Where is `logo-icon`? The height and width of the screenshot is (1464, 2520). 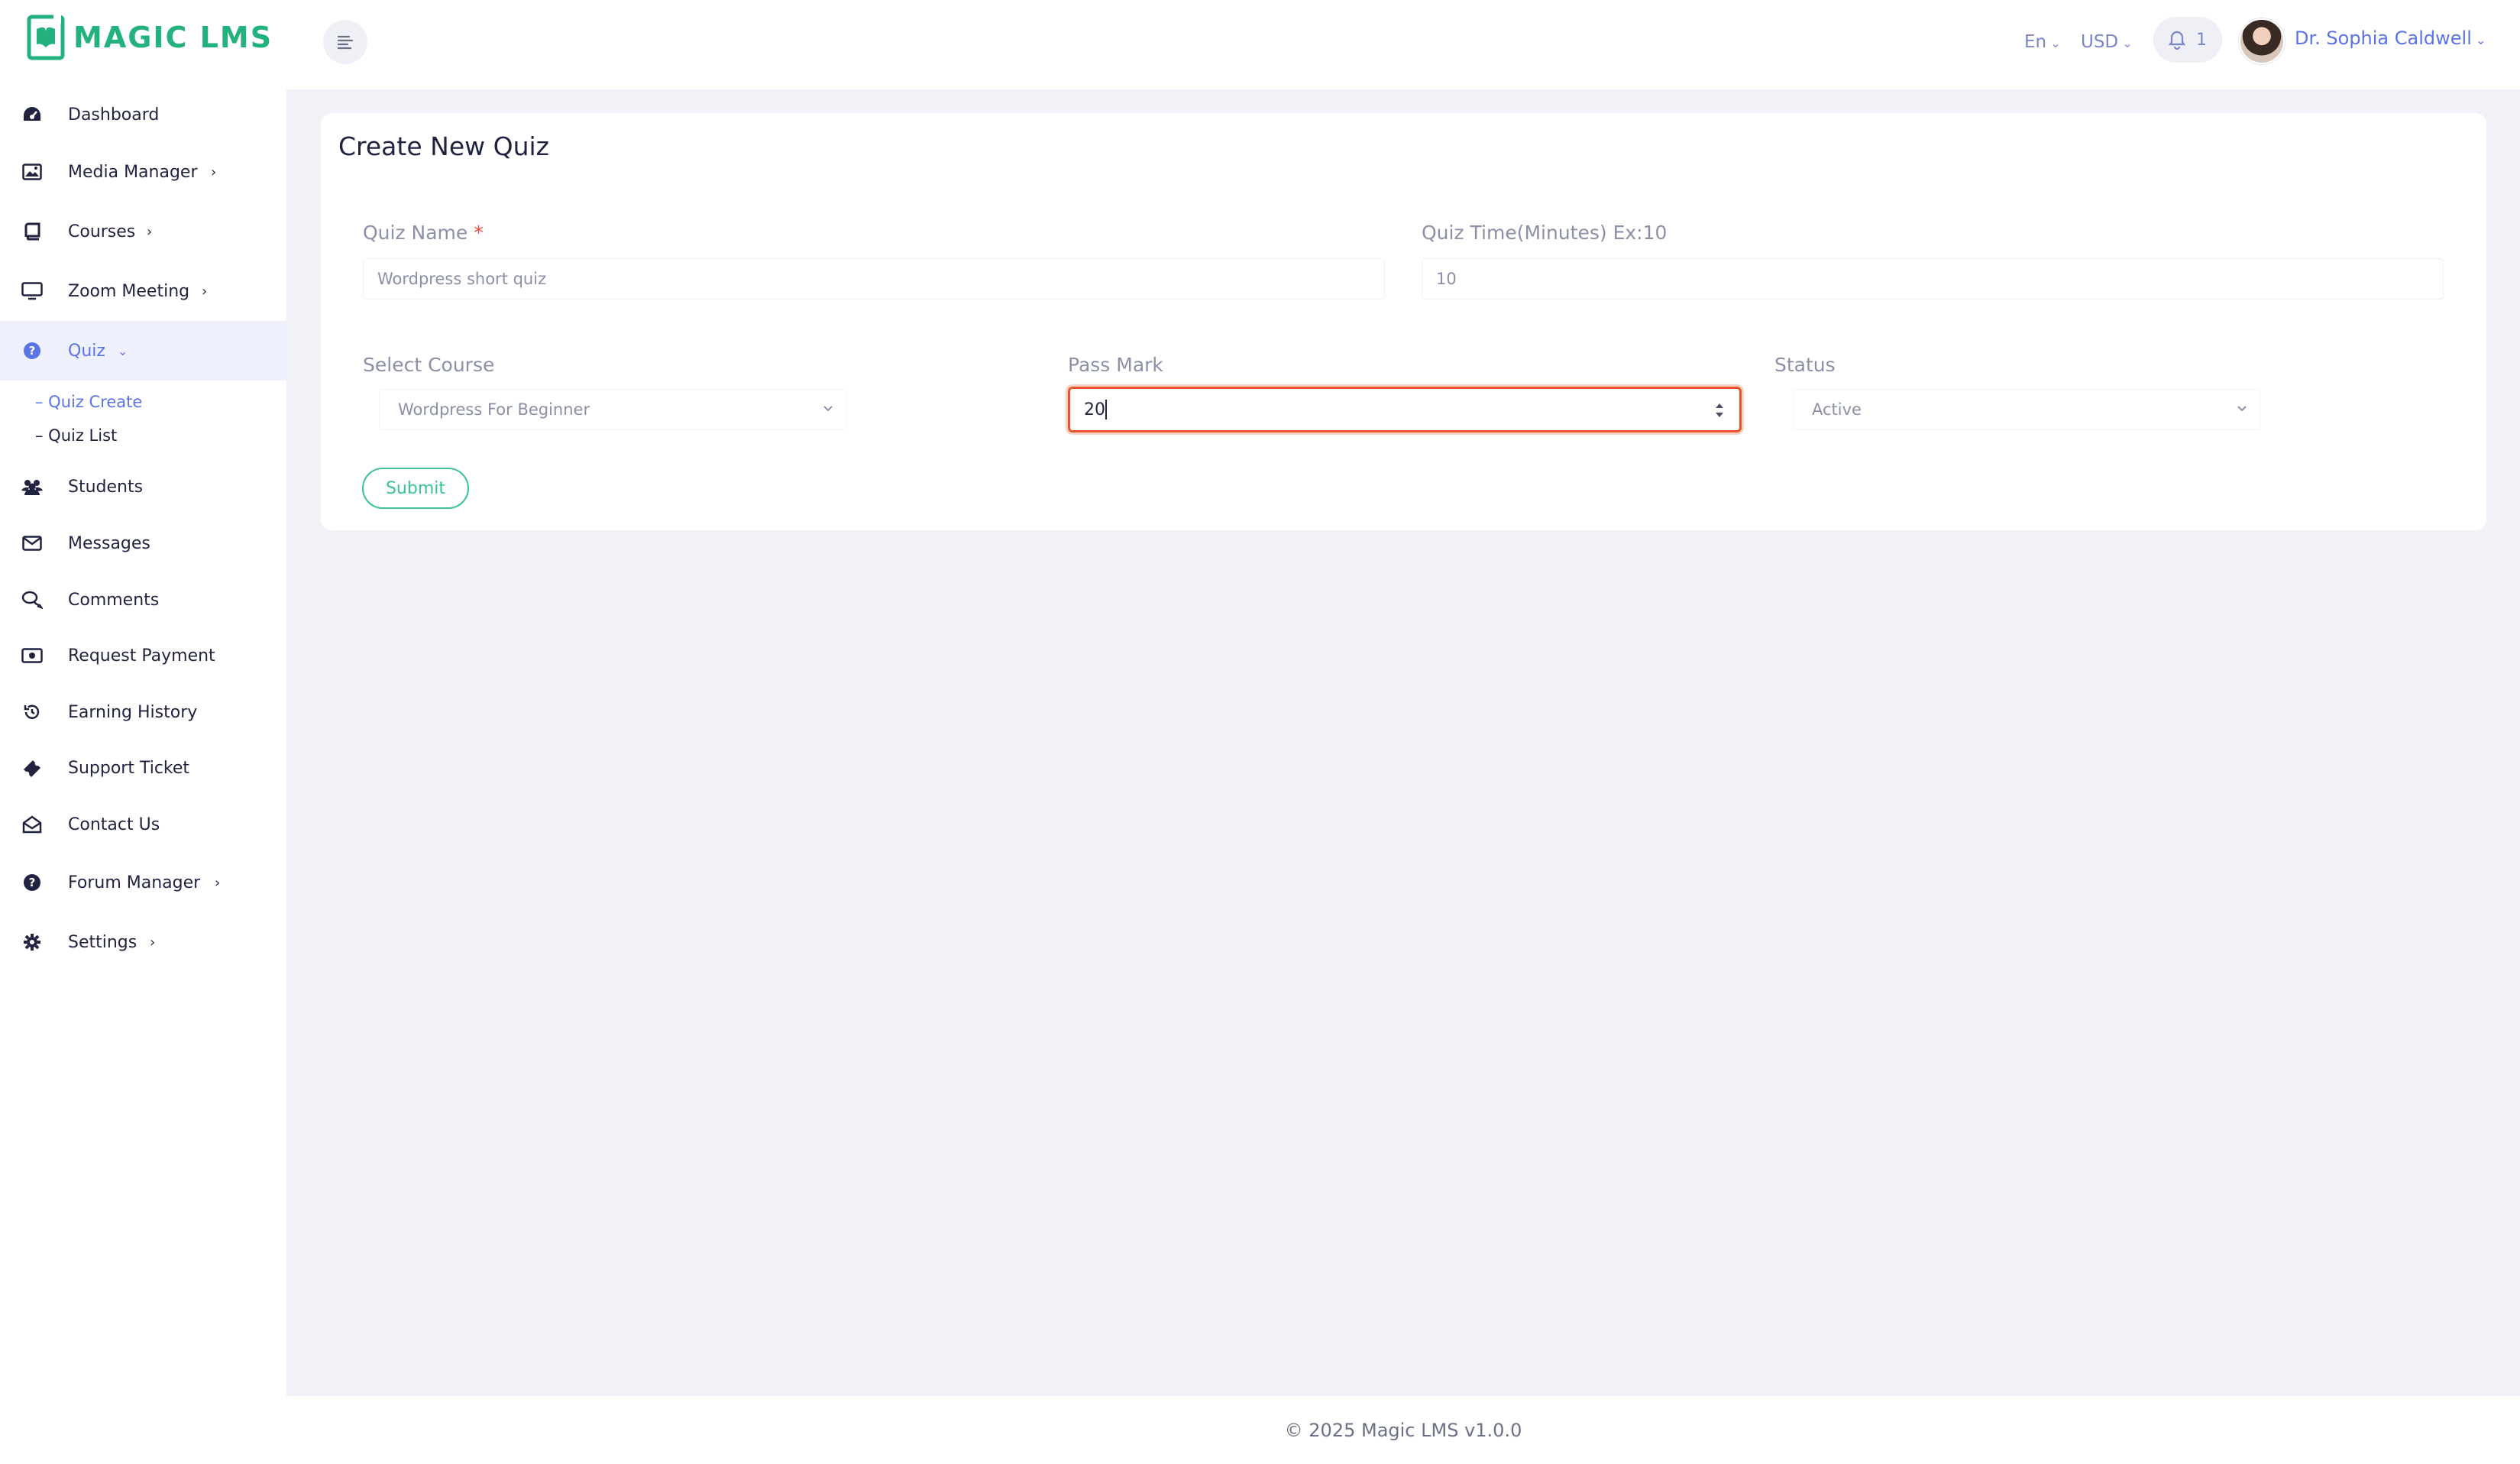
logo-icon is located at coordinates (46, 37).